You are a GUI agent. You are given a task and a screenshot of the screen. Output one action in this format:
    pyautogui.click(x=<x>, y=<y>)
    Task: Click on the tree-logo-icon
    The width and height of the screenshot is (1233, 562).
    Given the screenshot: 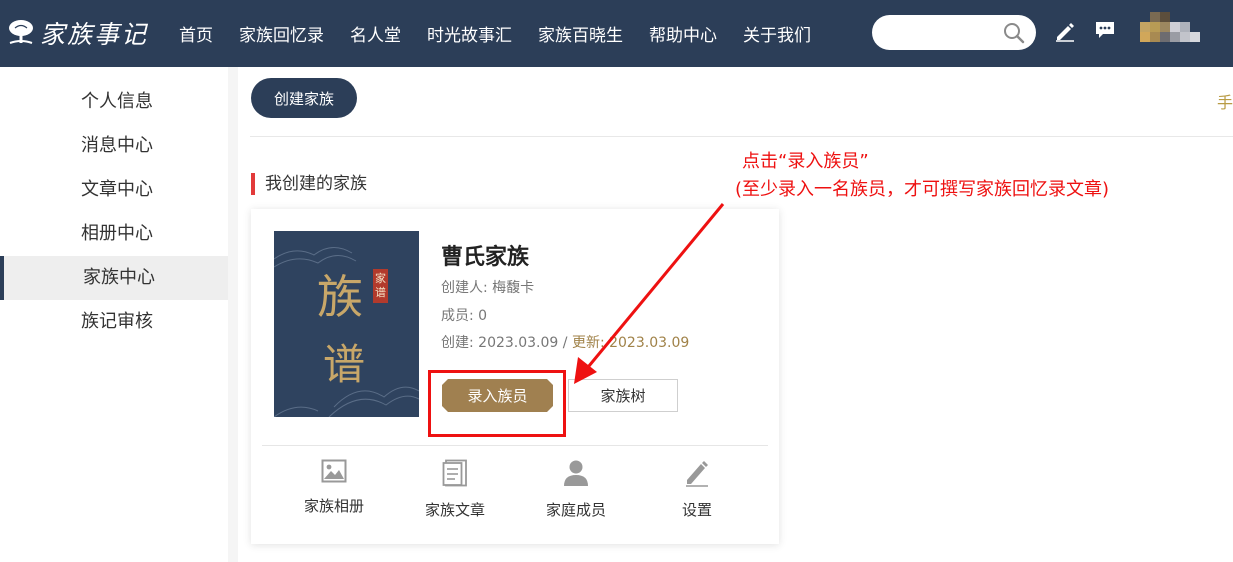 What is the action you would take?
    pyautogui.click(x=21, y=32)
    